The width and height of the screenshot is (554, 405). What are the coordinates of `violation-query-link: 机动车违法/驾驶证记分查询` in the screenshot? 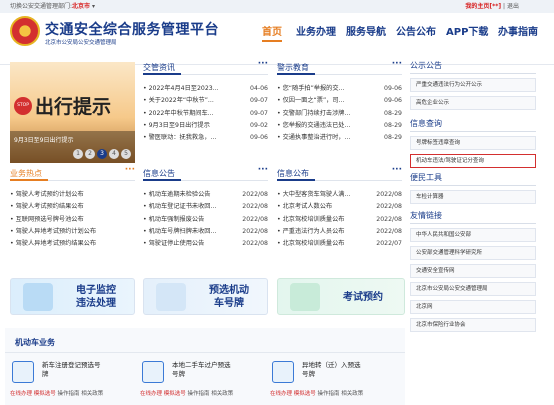 It's located at (473, 161).